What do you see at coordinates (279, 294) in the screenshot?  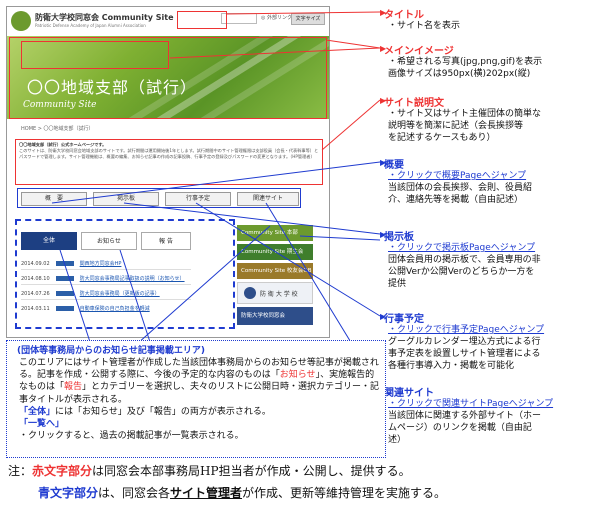 I see `academy-label: 防 衛 大 学 校` at bounding box center [279, 294].